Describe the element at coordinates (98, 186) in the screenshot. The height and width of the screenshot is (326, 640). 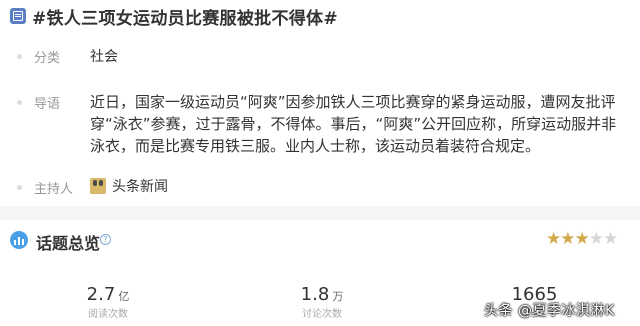
I see `host-avatar` at that location.